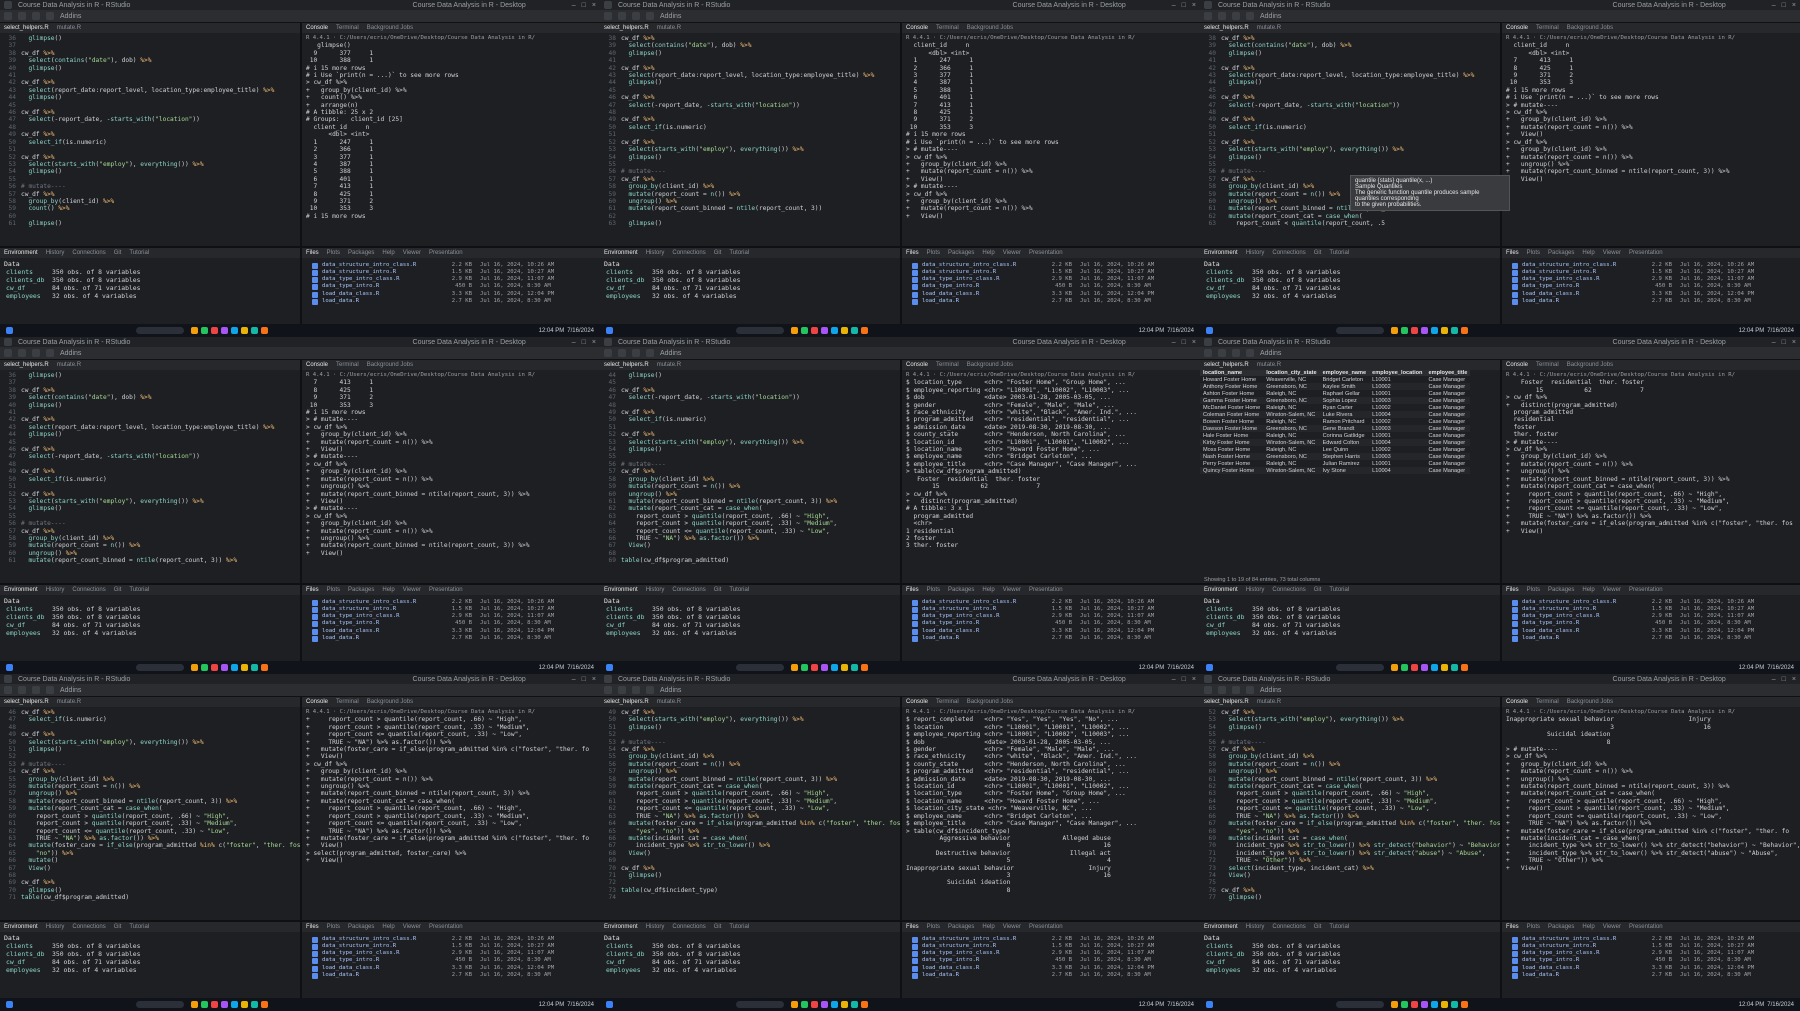 This screenshot has width=1800, height=1011. What do you see at coordinates (150, 838) in the screenshot?
I see `code-line: 63 TRUE ~ "NA") %>% as.factor()) %>%` at bounding box center [150, 838].